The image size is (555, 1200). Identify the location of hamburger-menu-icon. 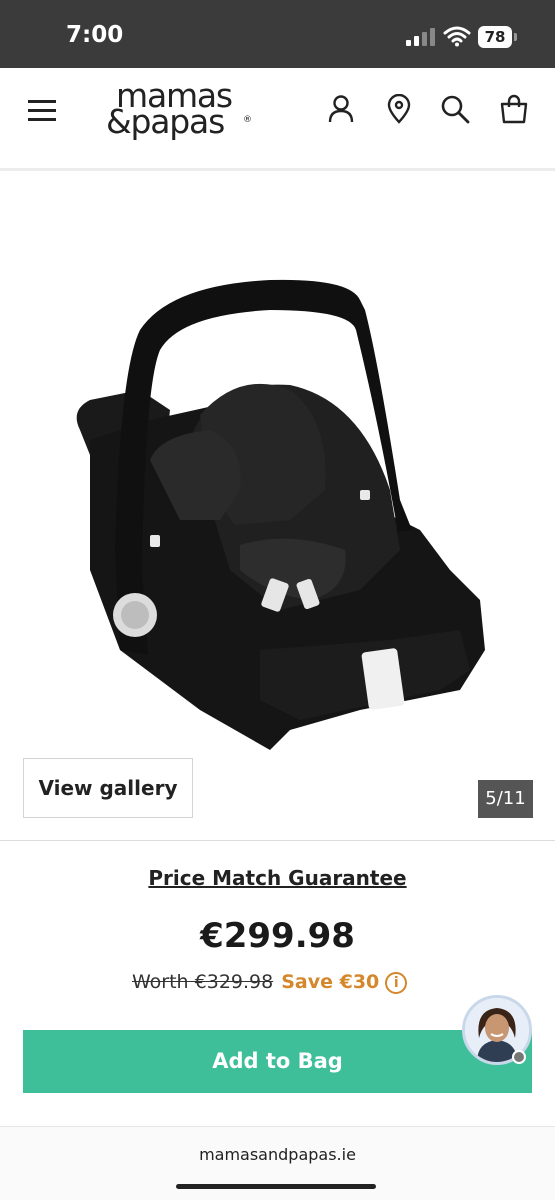
(42, 111).